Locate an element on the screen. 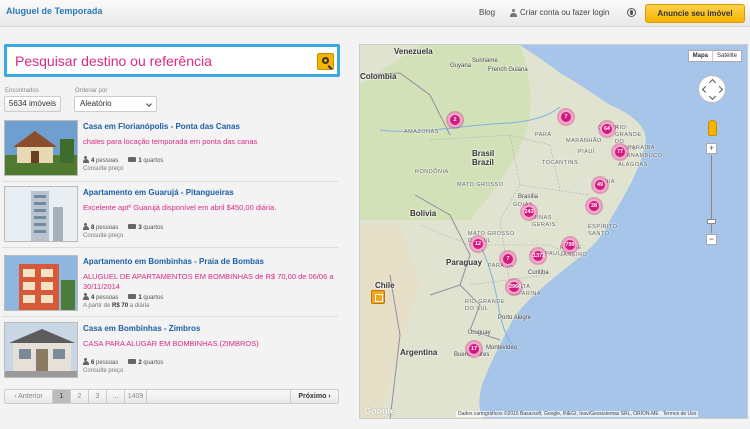 The width and height of the screenshot is (750, 429). map-label-uruguay: Uruguay is located at coordinates (479, 333).